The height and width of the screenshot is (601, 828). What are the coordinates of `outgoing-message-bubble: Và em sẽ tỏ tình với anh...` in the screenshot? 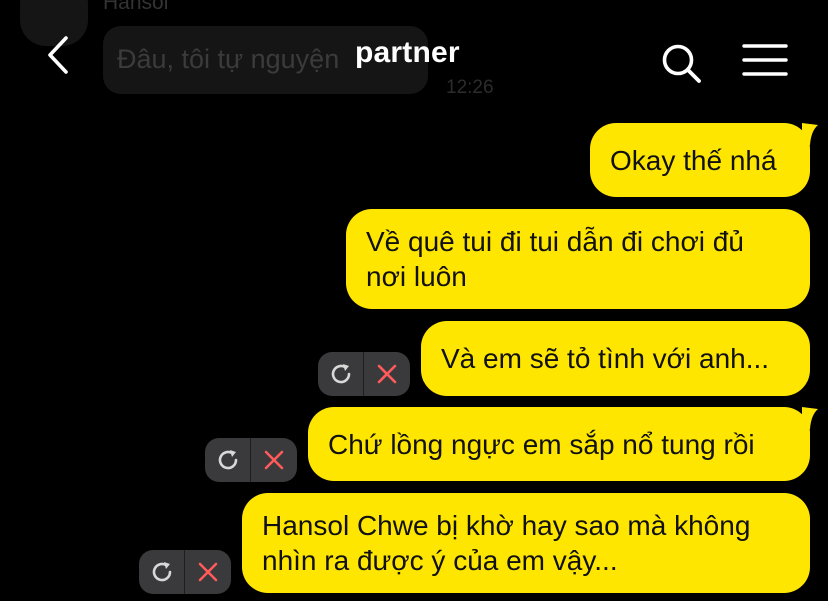 It's located at (615, 358).